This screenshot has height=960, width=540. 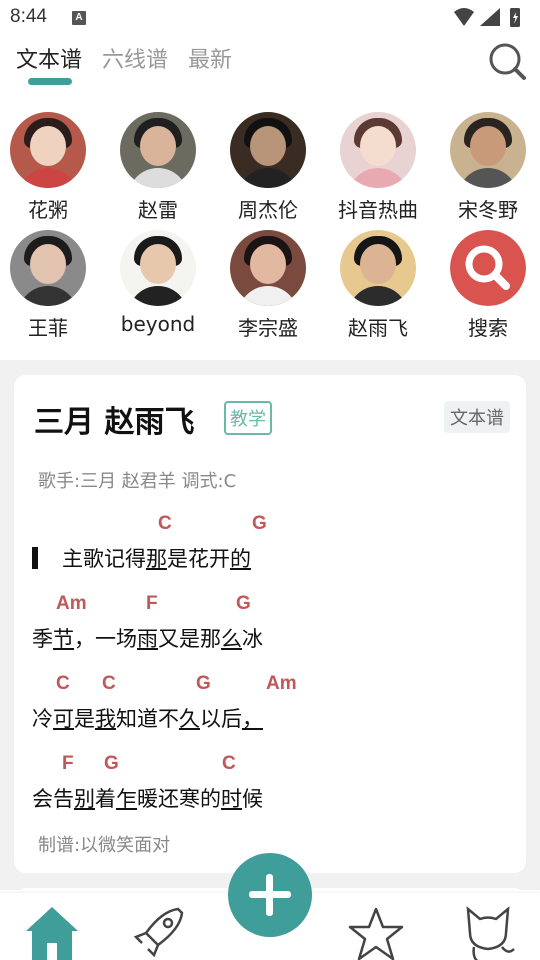 What do you see at coordinates (48, 210) in the screenshot?
I see `artist-name: 花粥` at bounding box center [48, 210].